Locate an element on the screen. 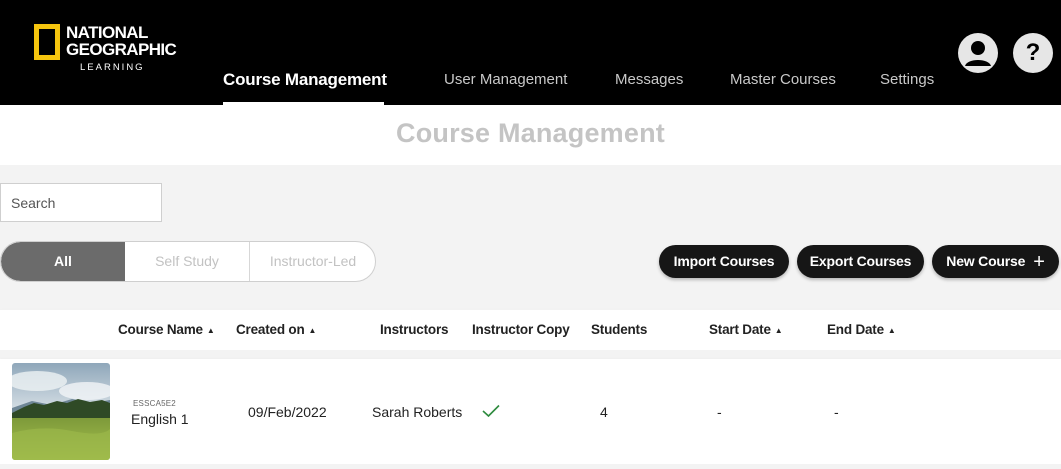  column-course-name: Course Name ▲ is located at coordinates (166, 329).